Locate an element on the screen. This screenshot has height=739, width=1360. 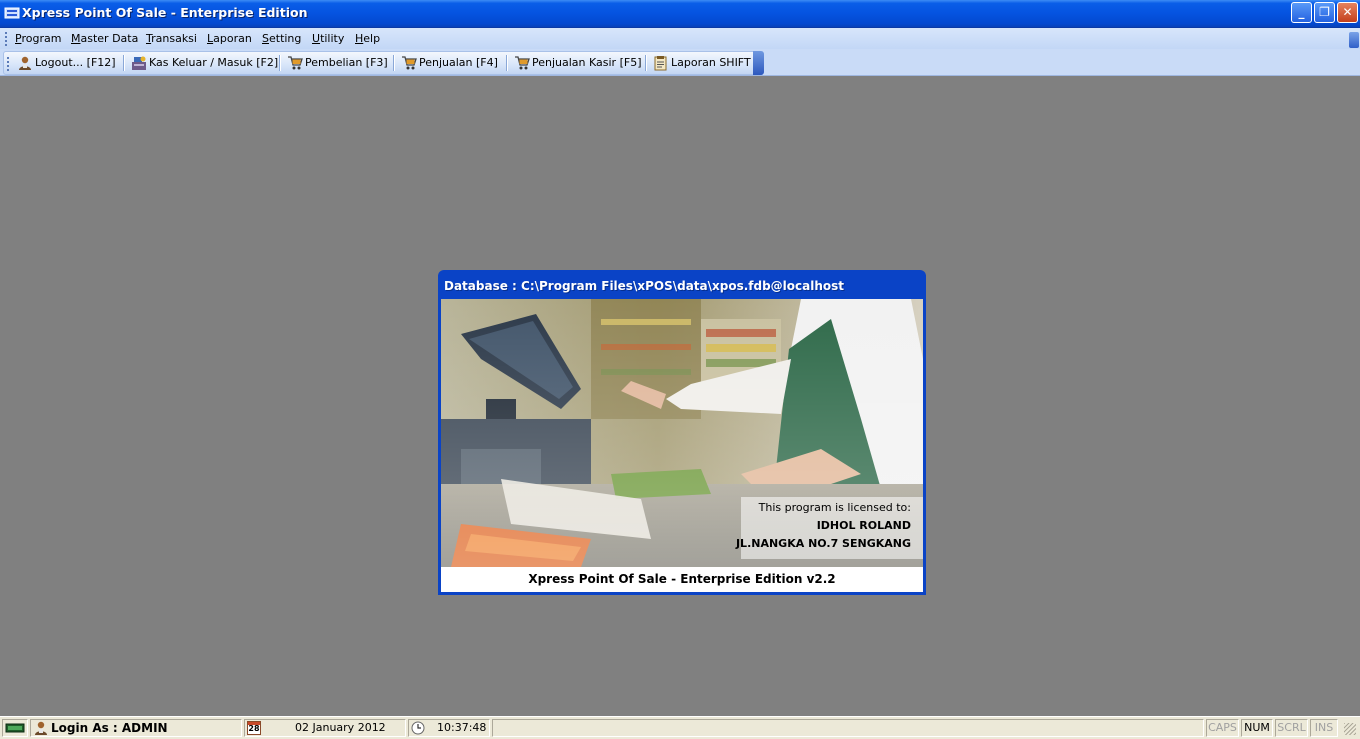
menu-setting: Setting is located at coordinates (281, 38).